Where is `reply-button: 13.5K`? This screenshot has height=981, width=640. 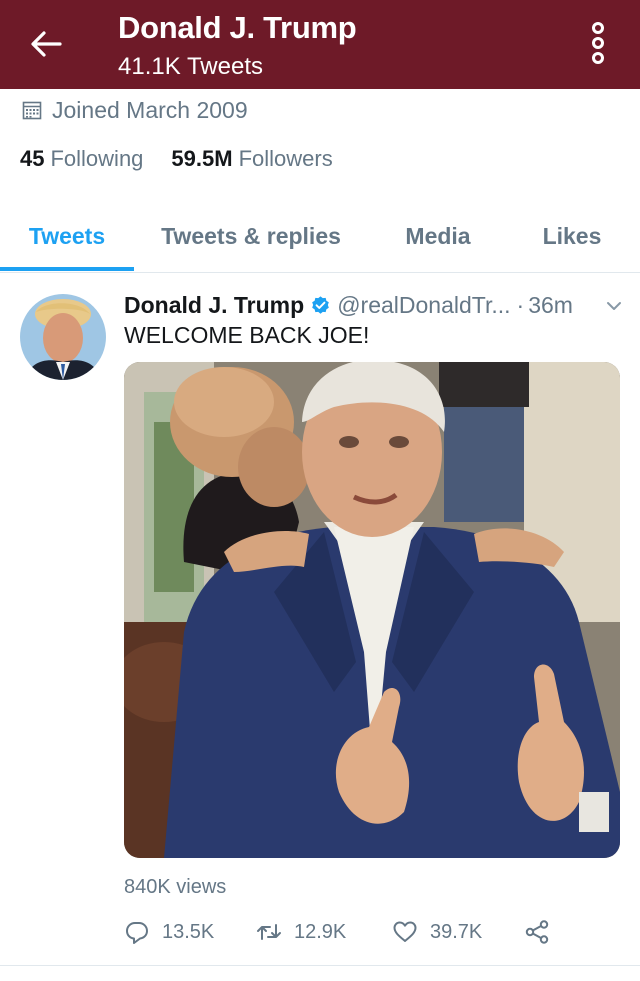
reply-button: 13.5K is located at coordinates (169, 932).